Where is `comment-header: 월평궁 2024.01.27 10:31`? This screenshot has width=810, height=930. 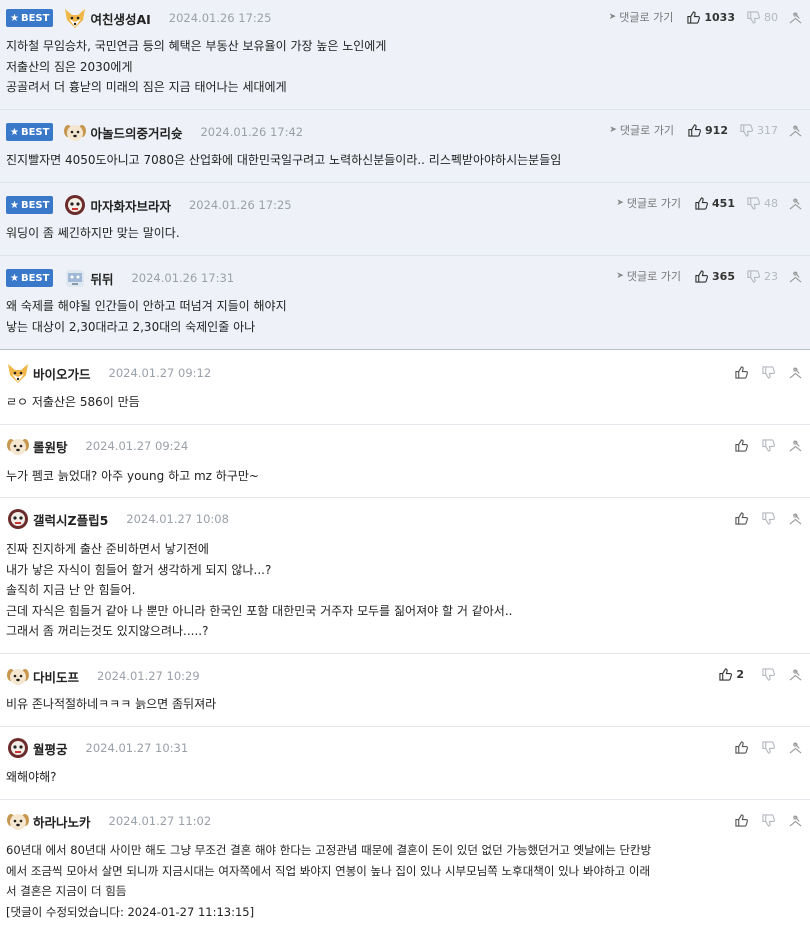
comment-header: 월평궁 2024.01.27 10:31 is located at coordinates (97, 748).